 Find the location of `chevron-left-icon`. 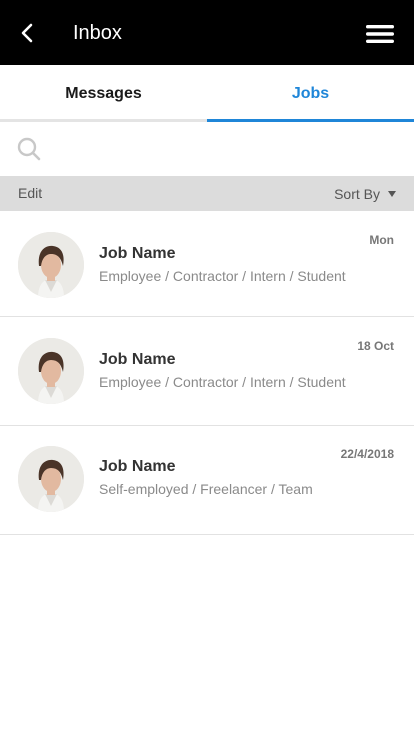

chevron-left-icon is located at coordinates (27, 33).